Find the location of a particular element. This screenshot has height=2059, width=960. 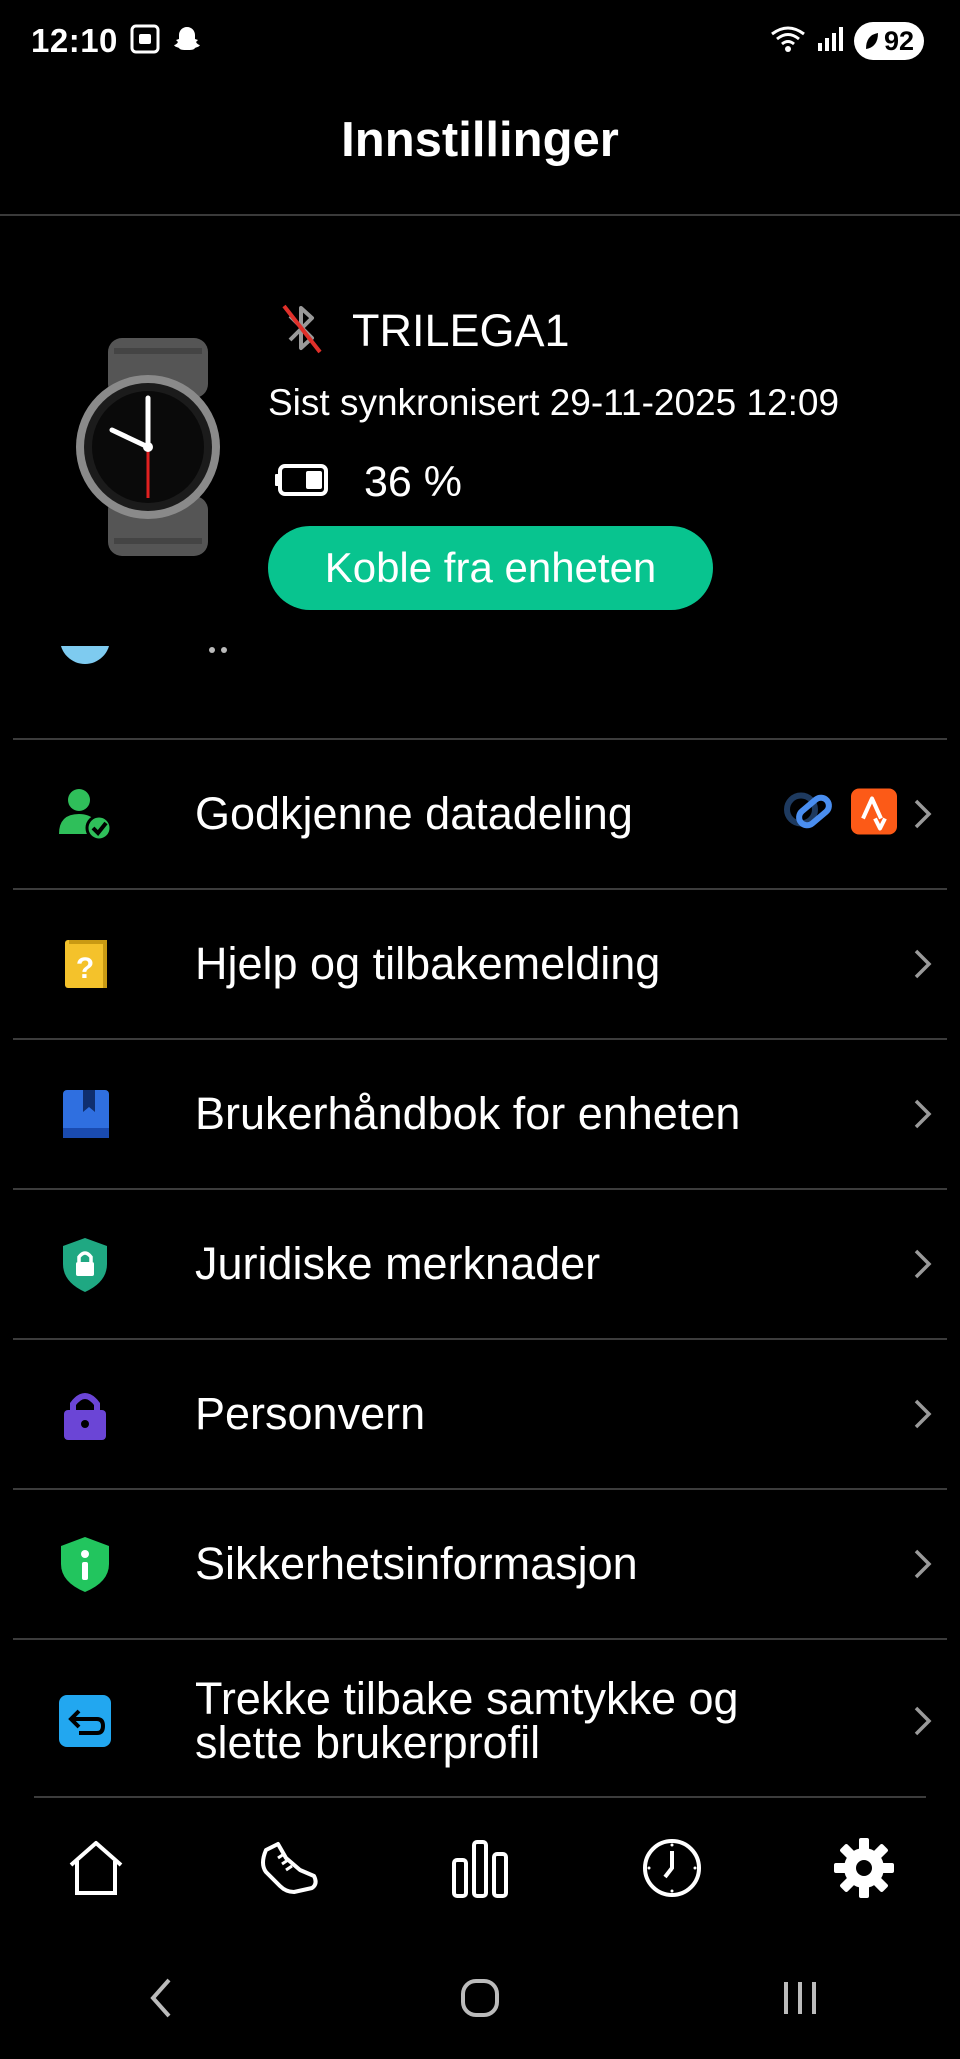

return-arrow-icon is located at coordinates (85, 1721).